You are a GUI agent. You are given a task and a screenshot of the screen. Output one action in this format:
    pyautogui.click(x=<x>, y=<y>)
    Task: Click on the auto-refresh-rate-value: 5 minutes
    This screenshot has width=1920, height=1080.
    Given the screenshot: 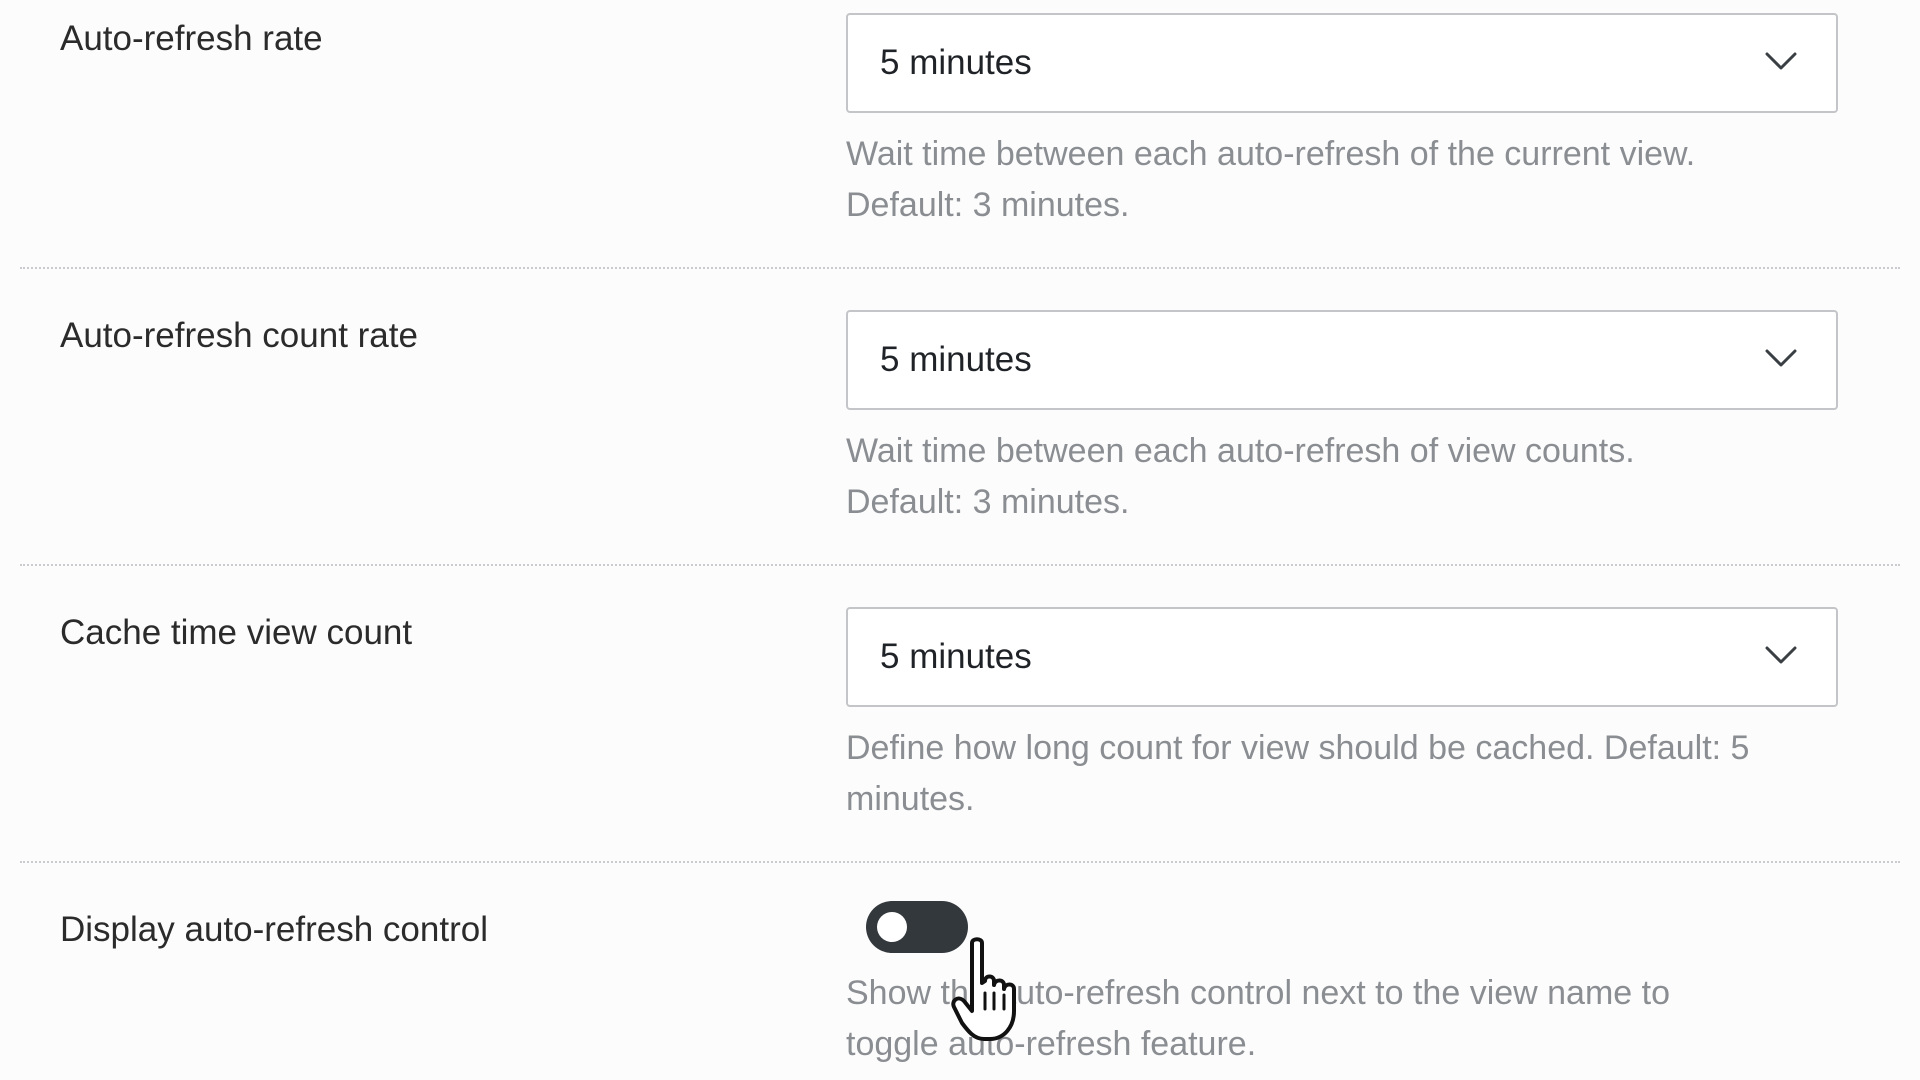 What is the action you would take?
    pyautogui.click(x=956, y=62)
    